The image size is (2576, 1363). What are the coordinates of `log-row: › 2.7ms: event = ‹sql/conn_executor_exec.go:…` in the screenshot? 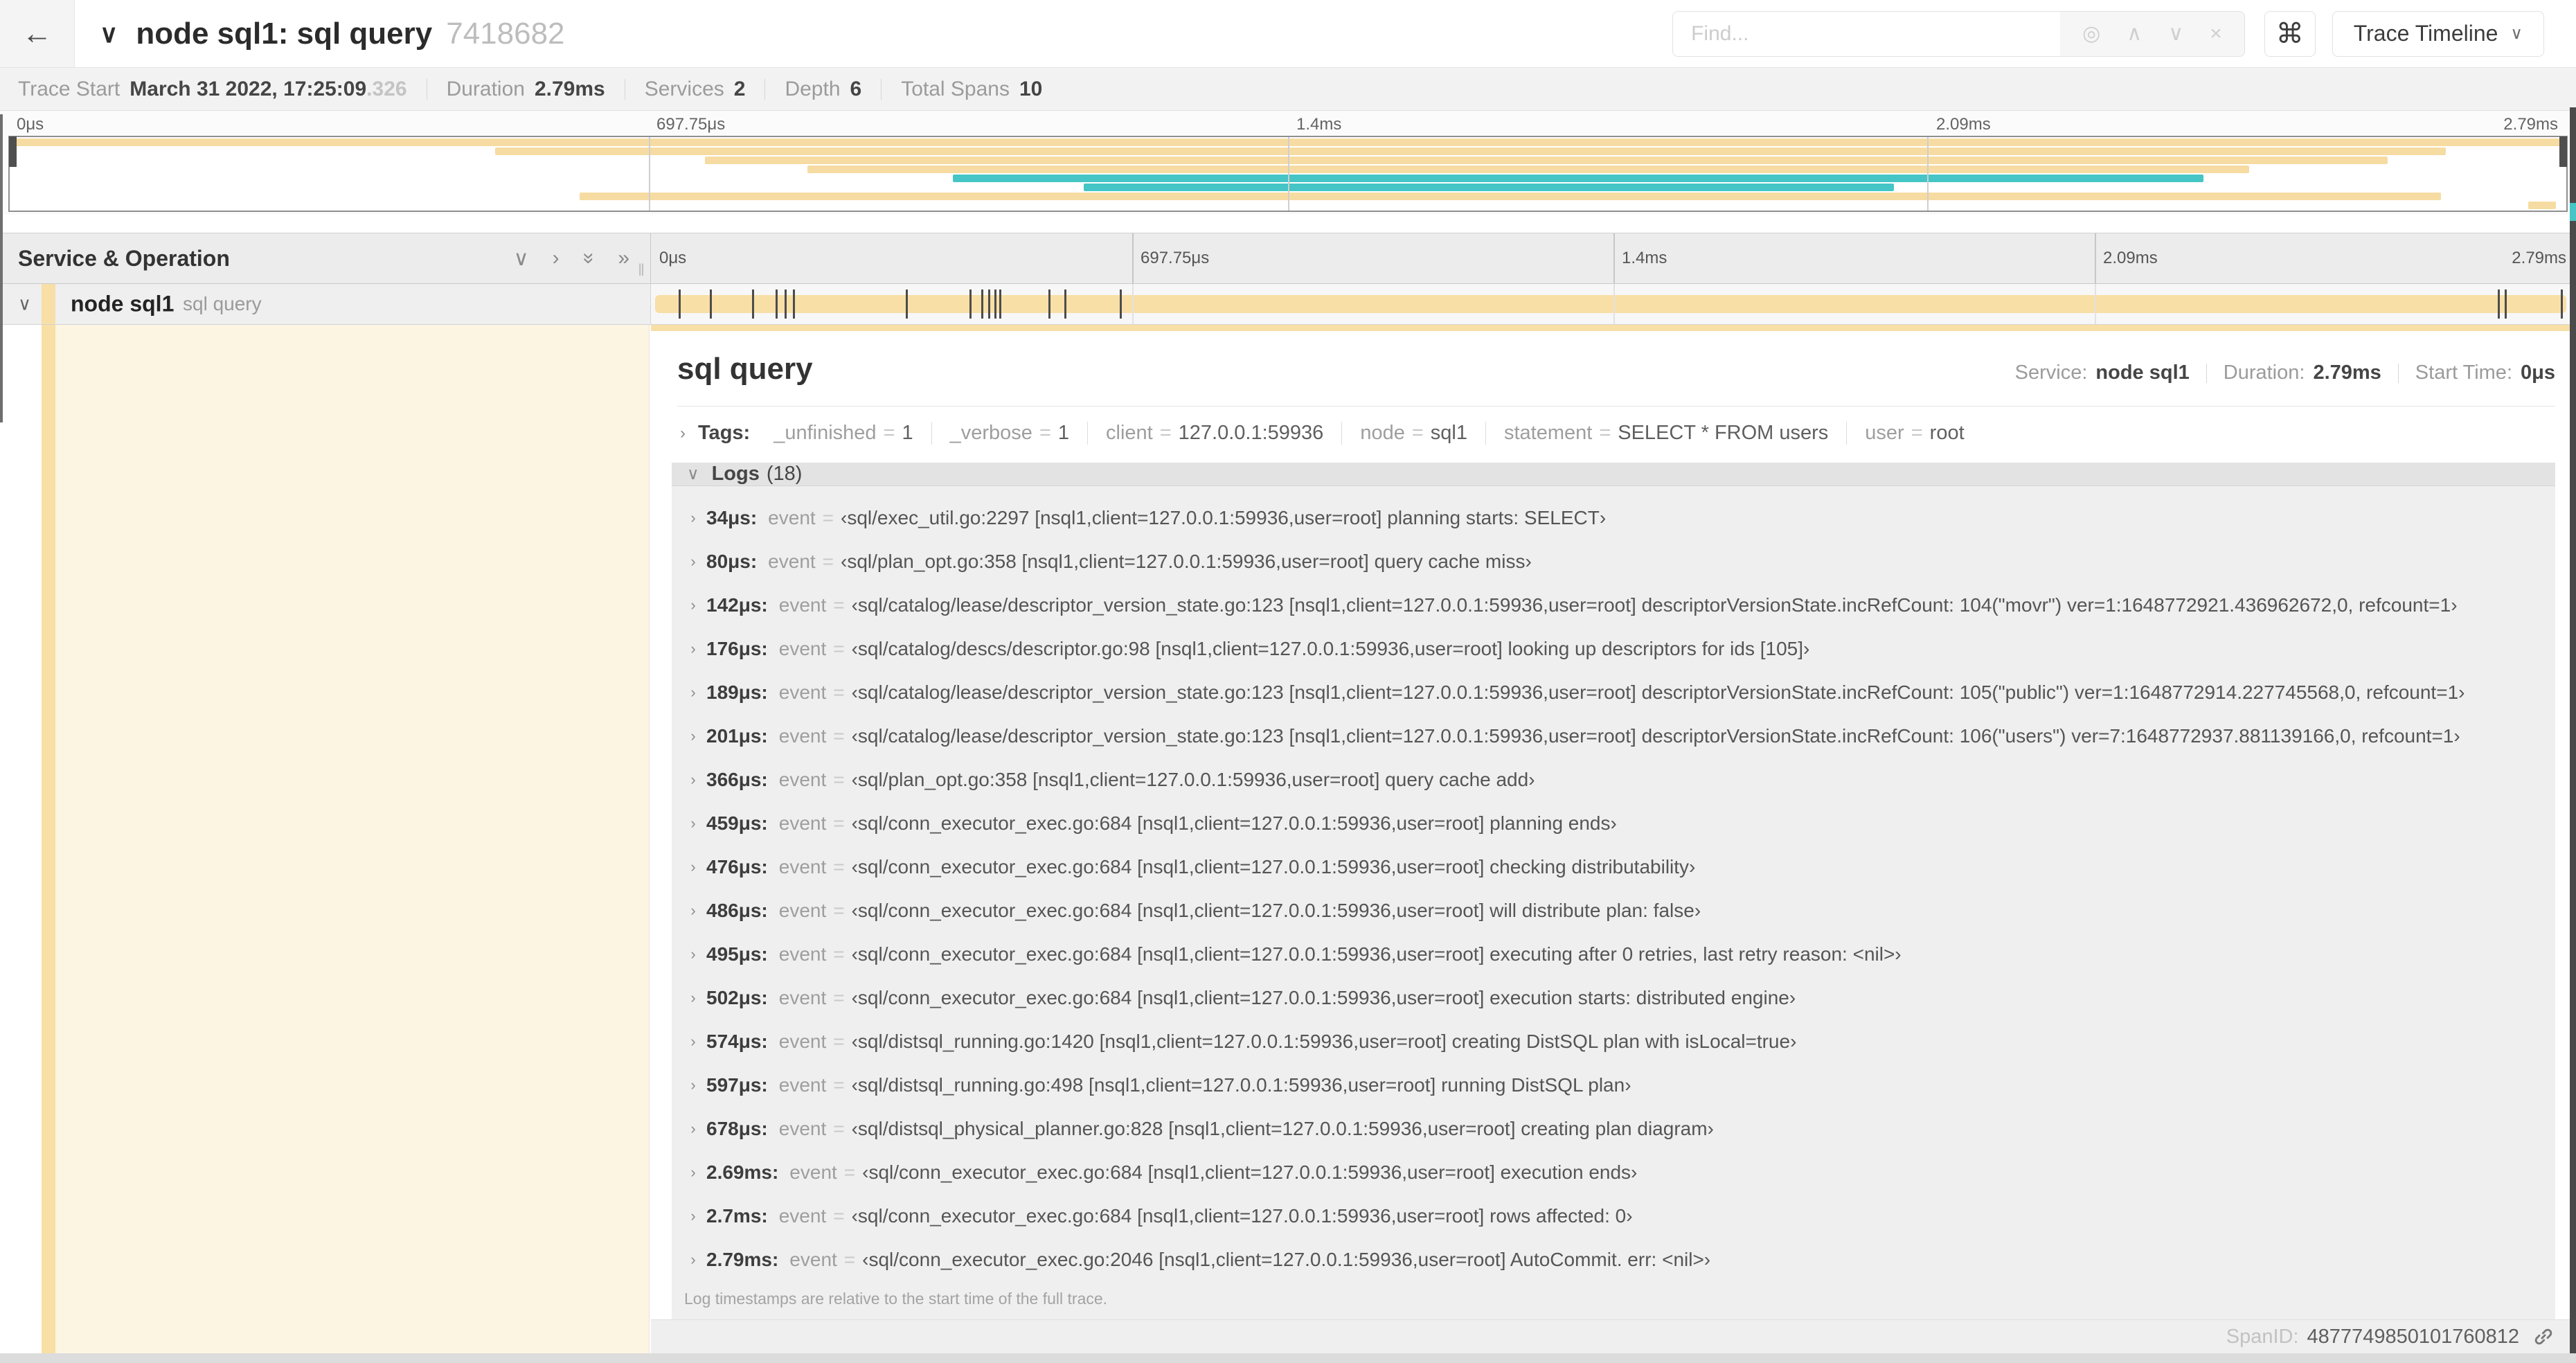 It's located at (1618, 1216).